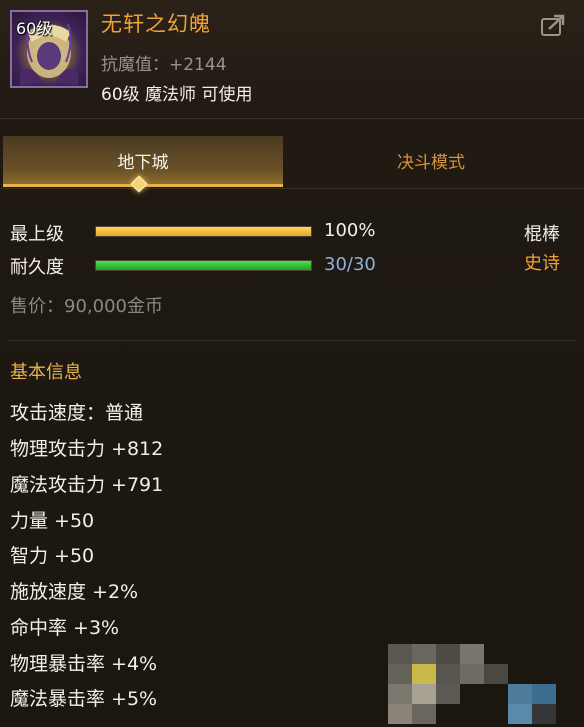  Describe the element at coordinates (553, 26) in the screenshot. I see `share-icon` at that location.